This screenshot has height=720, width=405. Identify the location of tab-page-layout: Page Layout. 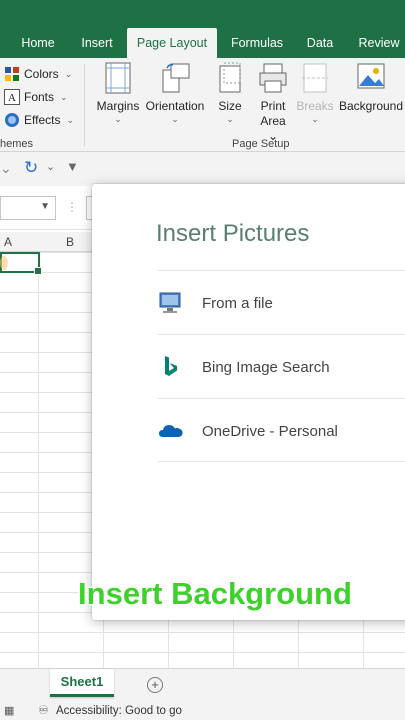
(172, 43).